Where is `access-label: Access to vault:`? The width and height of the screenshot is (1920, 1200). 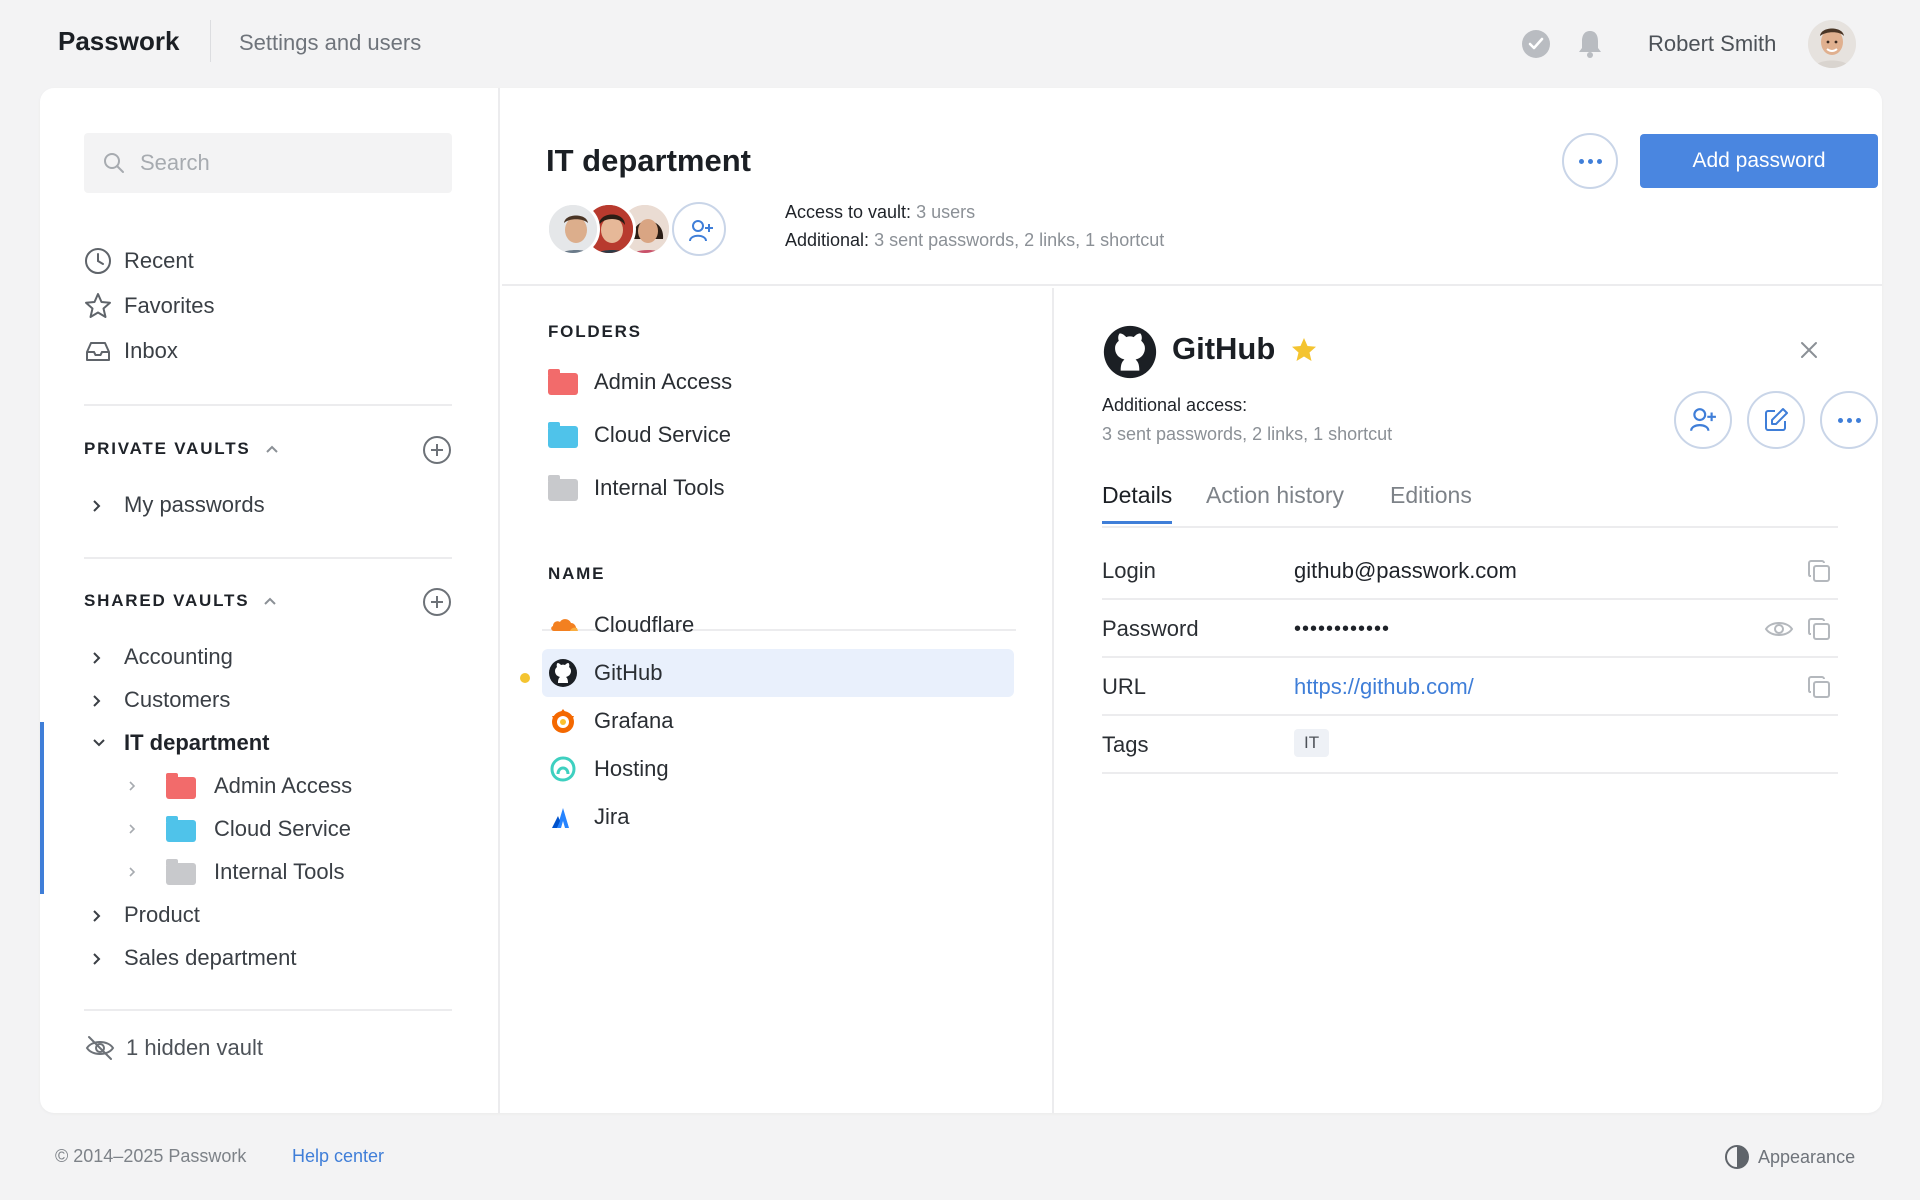
access-label: Access to vault: is located at coordinates (848, 212).